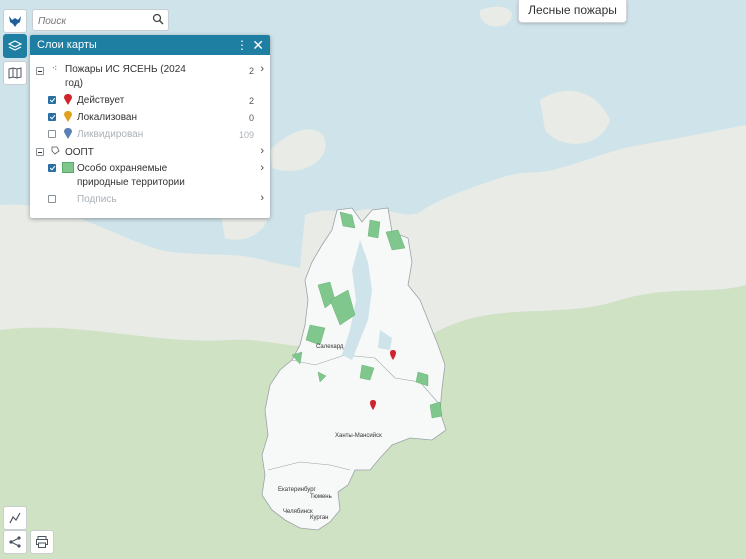 Image resolution: width=746 pixels, height=559 pixels. I want to click on layers-panel-title: Слои карты, so click(67, 45).